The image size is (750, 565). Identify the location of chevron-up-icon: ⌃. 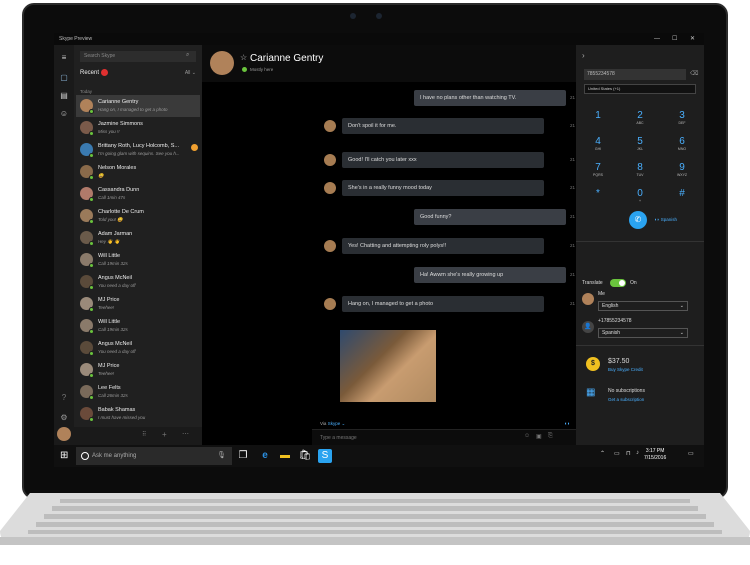
(602, 453).